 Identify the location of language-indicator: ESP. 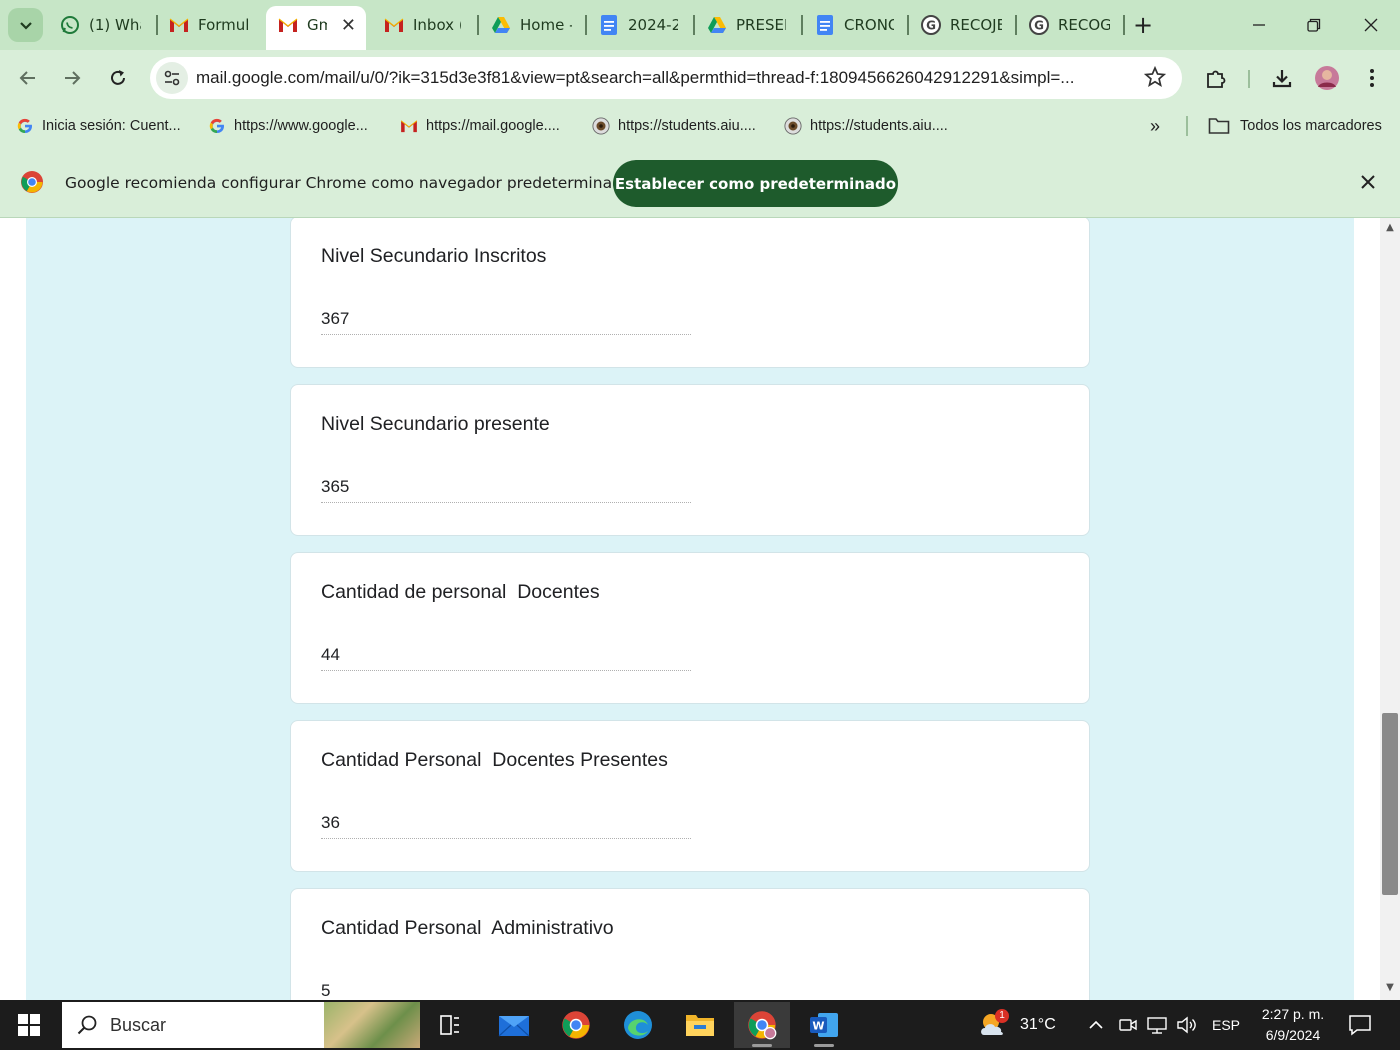
(1226, 1025).